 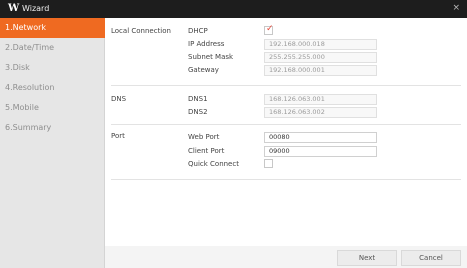 What do you see at coordinates (141, 31) in the screenshot?
I see `local-connection-section-label: Local Connection` at bounding box center [141, 31].